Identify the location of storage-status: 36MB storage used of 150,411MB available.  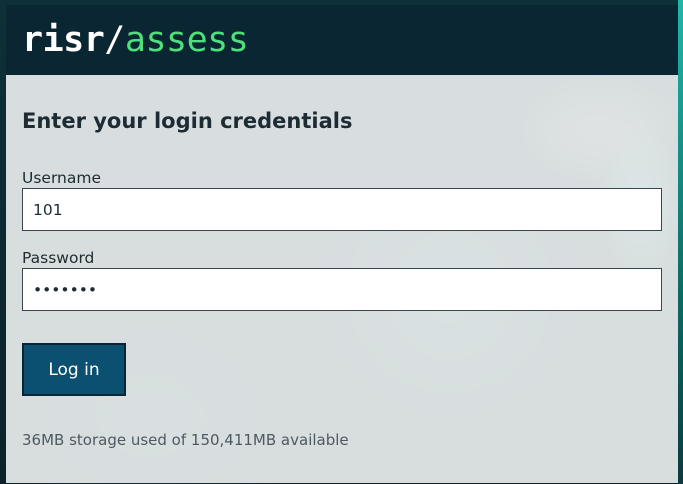
(185, 440).